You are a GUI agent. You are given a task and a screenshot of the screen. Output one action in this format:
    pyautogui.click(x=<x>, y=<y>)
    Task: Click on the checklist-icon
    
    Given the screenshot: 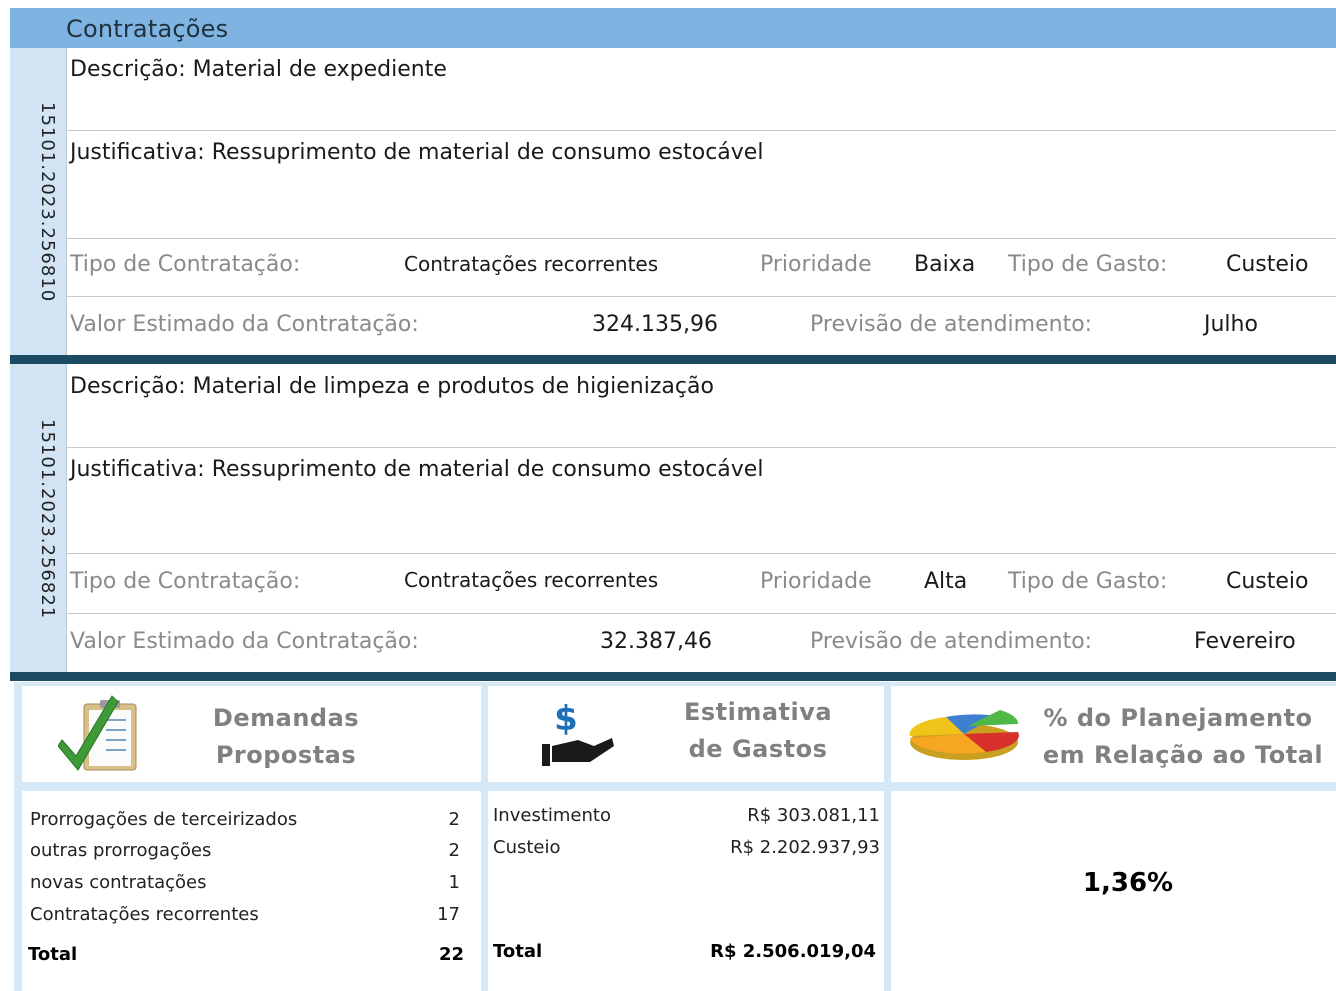 What is the action you would take?
    pyautogui.click(x=97, y=733)
    